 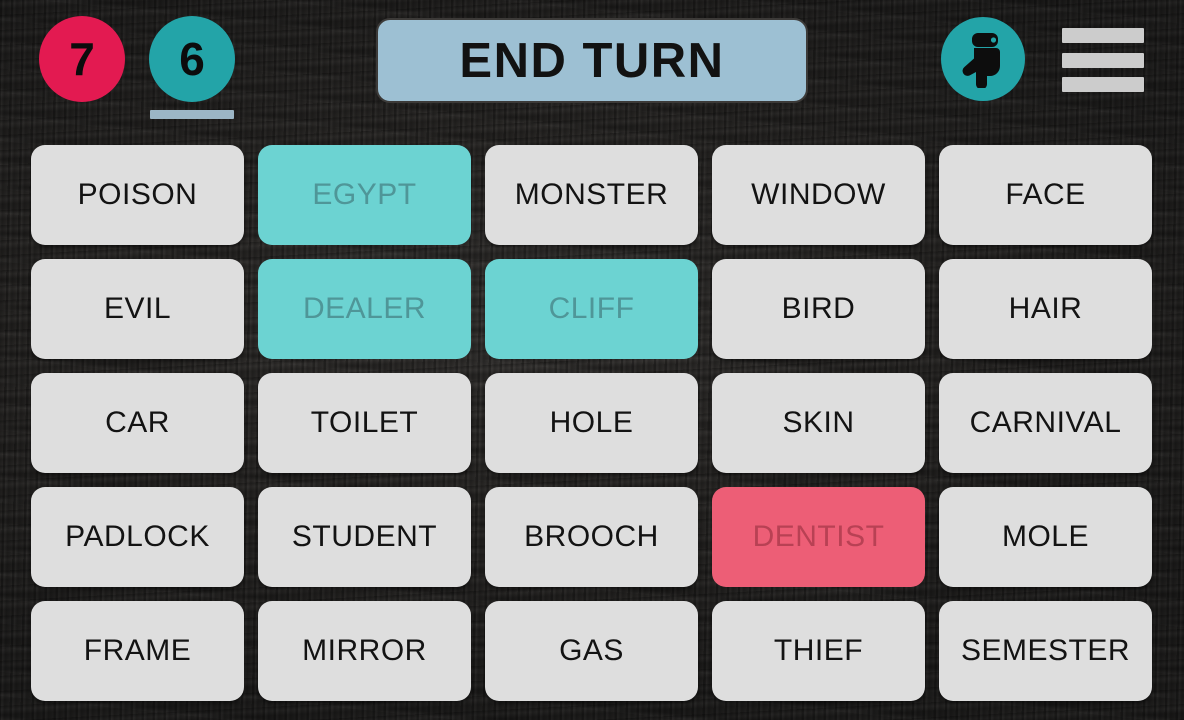 I want to click on word-card: MIRROR, so click(x=364, y=651).